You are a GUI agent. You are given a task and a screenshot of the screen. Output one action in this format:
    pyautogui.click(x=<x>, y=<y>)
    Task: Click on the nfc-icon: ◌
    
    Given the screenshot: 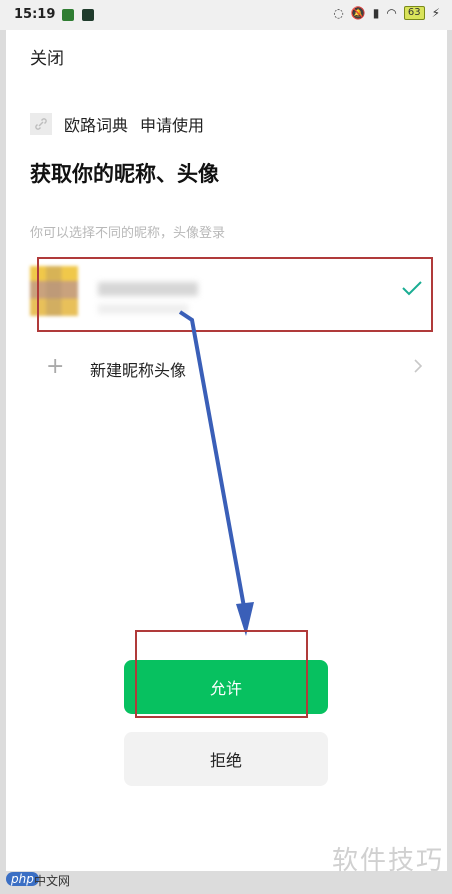 What is the action you would take?
    pyautogui.click(x=338, y=13)
    